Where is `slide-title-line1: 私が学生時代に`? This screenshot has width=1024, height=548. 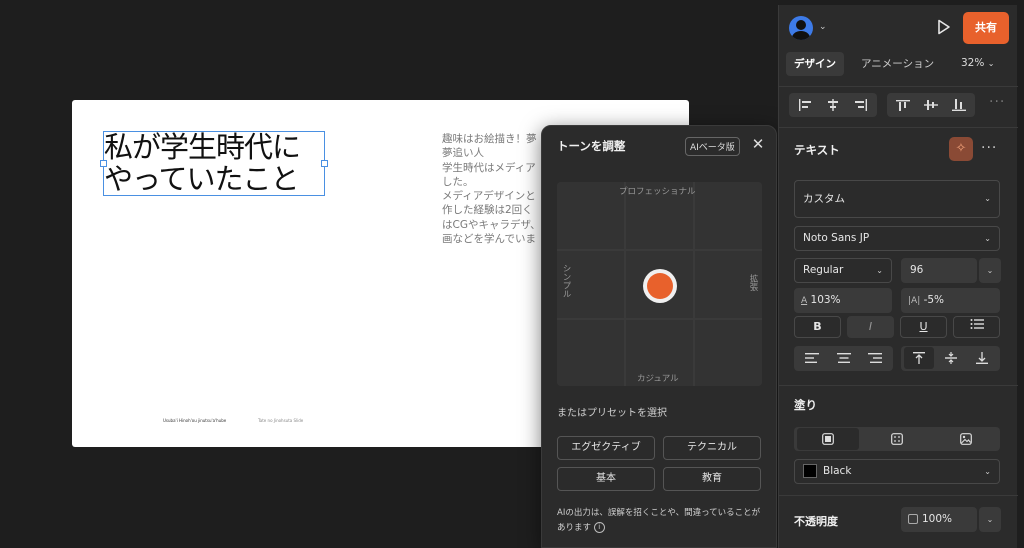
slide-title-line1: 私が学生時代に is located at coordinates (202, 147).